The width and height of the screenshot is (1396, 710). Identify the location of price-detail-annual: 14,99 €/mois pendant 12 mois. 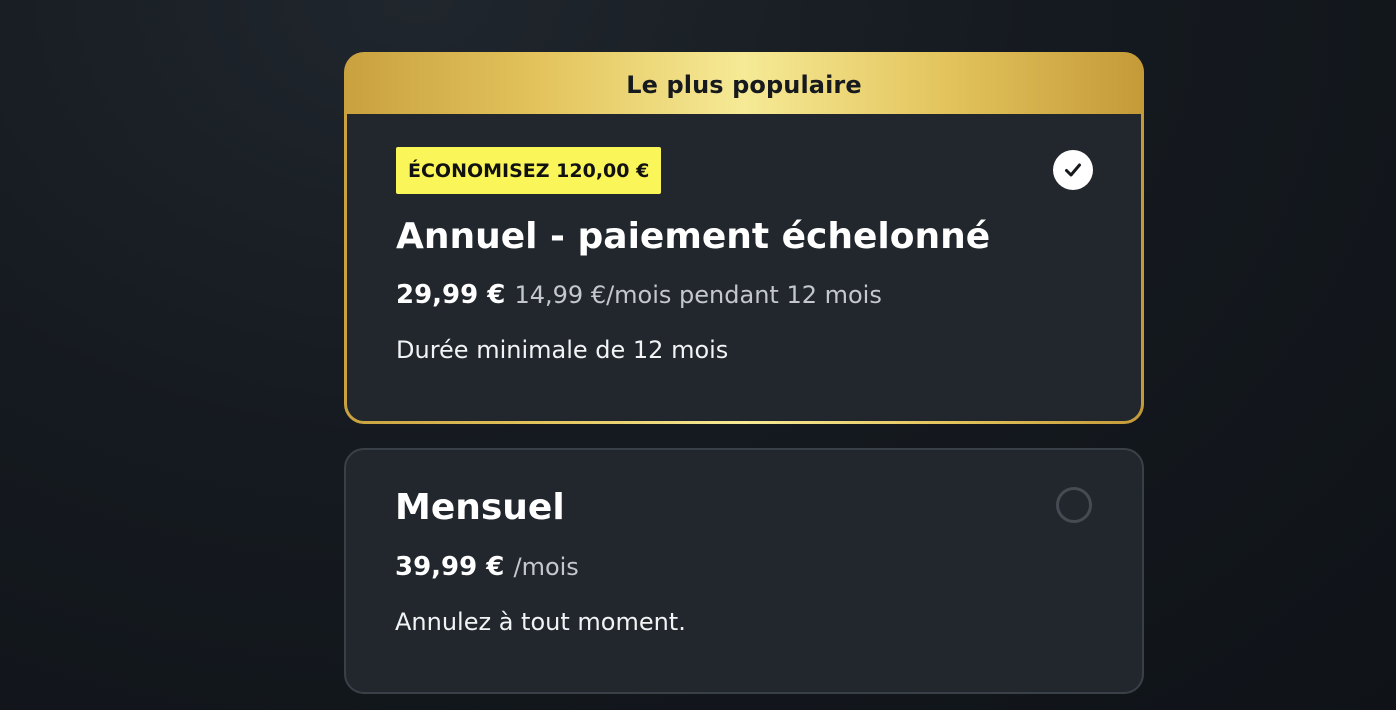
(698, 295).